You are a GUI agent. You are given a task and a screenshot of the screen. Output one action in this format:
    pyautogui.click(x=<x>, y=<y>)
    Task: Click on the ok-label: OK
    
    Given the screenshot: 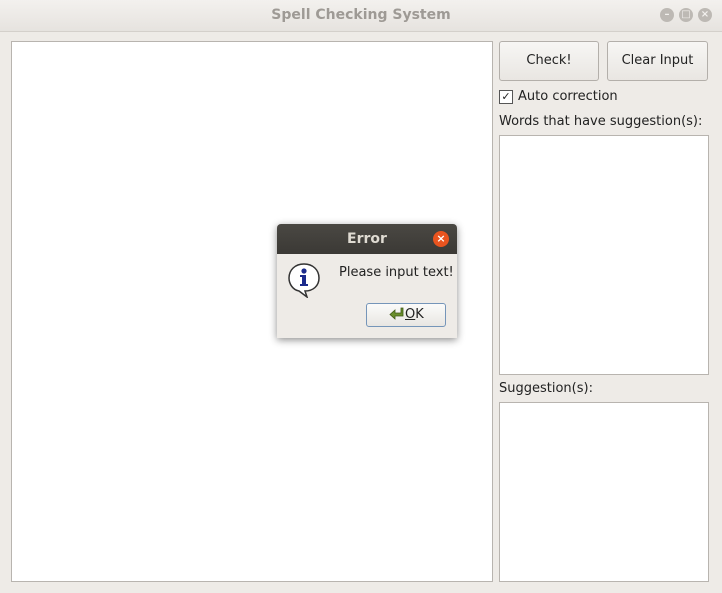 What is the action you would take?
    pyautogui.click(x=414, y=314)
    